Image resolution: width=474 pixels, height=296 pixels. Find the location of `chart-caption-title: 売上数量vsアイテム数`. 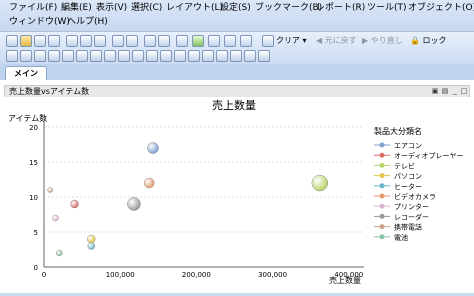

chart-caption-title: 売上数量vsアイテム数 is located at coordinates (49, 91).